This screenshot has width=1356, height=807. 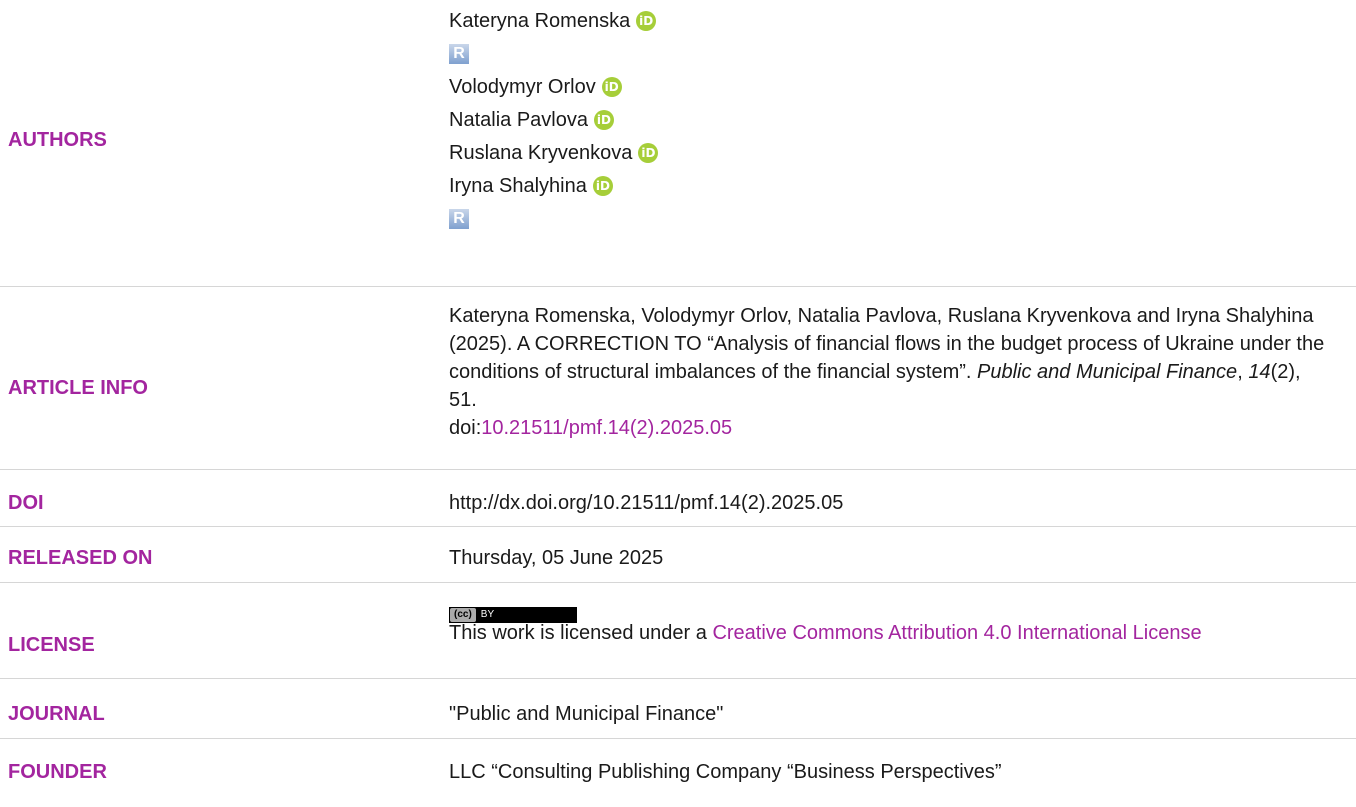 I want to click on authors-label: AUTHORS, so click(x=57, y=140).